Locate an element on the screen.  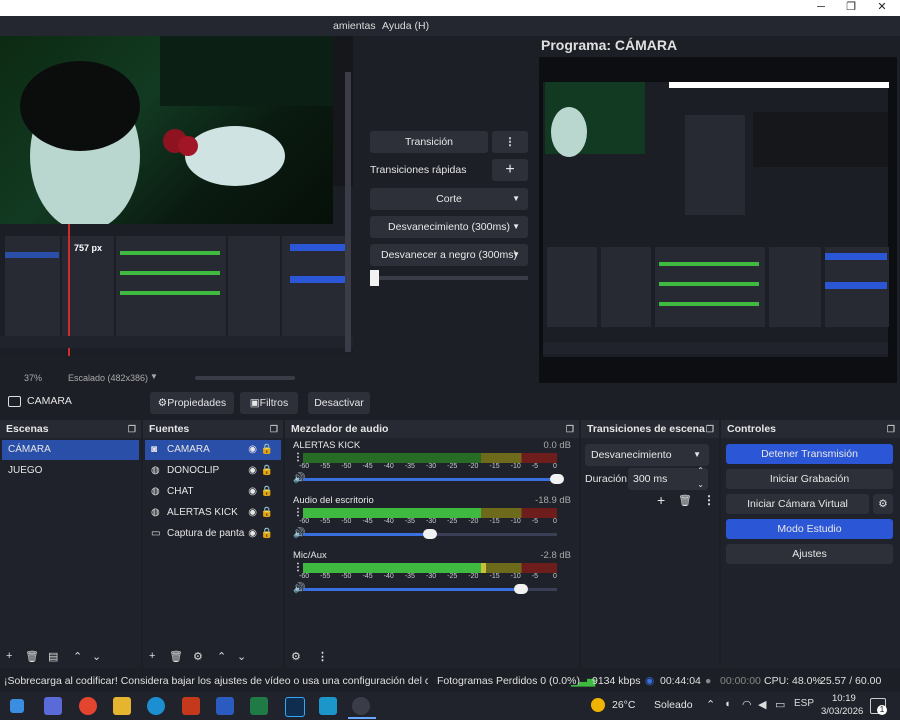
scene-item: JUEGO is located at coordinates (70, 471).